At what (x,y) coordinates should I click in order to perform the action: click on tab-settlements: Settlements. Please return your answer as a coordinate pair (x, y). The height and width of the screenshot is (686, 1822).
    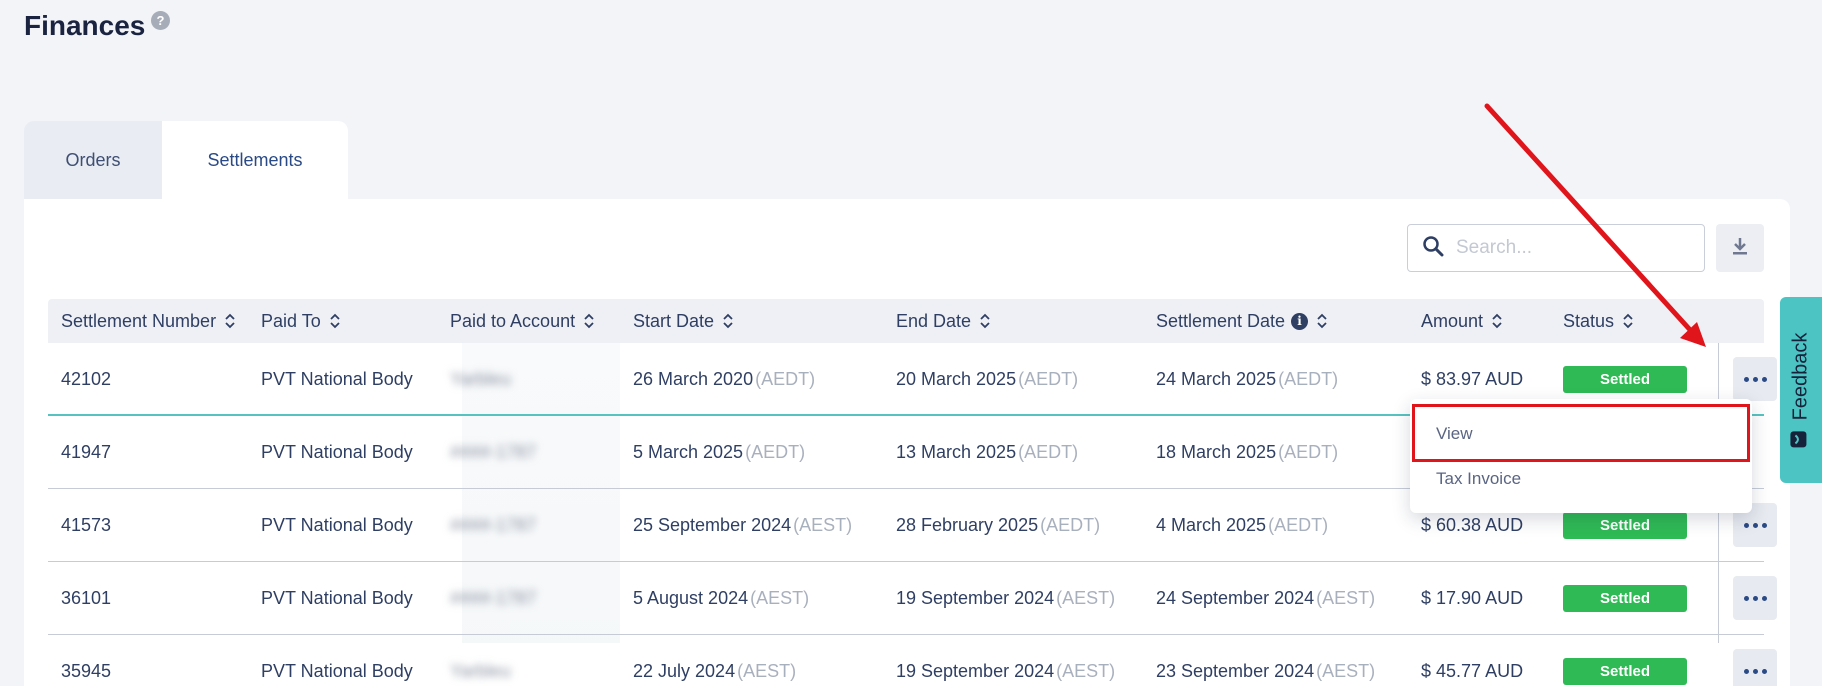
    Looking at the image, I should click on (255, 160).